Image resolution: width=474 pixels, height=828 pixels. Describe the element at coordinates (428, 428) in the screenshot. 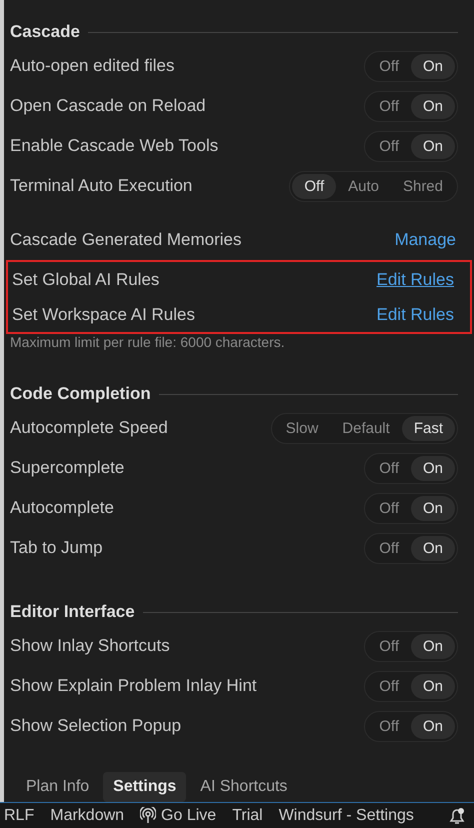

I see `option-button: Fast` at that location.